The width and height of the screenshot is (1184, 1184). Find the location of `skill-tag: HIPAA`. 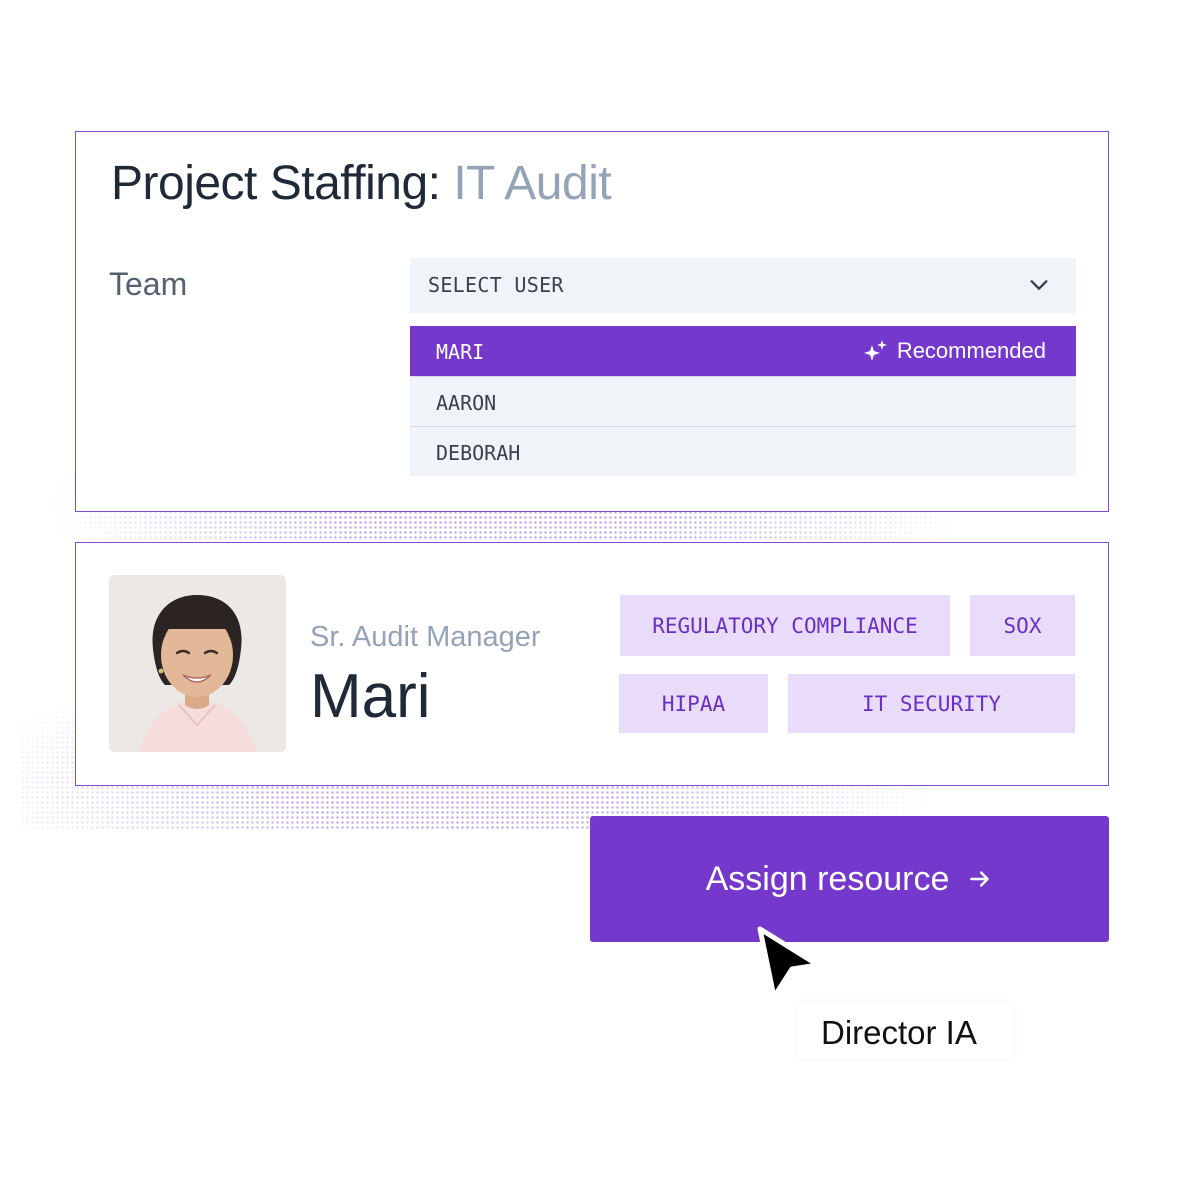

skill-tag: HIPAA is located at coordinates (693, 703).